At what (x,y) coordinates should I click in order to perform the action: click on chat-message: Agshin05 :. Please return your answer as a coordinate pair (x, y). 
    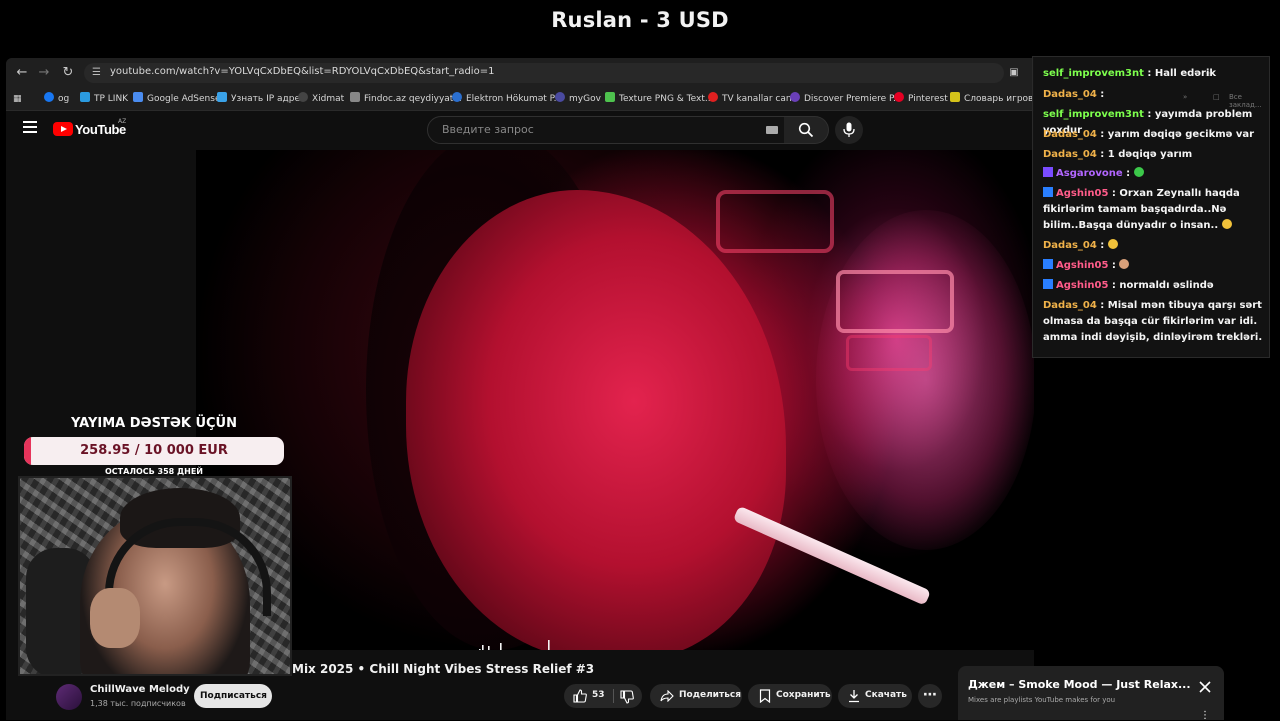
    Looking at the image, I should click on (1153, 266).